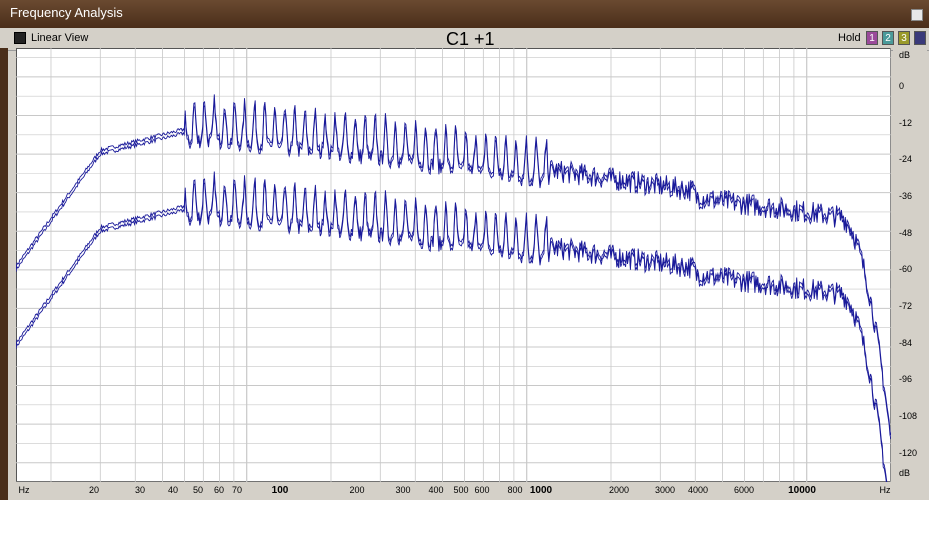 The height and width of the screenshot is (552, 929). I want to click on x-axis-unit-left: Hz, so click(24, 490).